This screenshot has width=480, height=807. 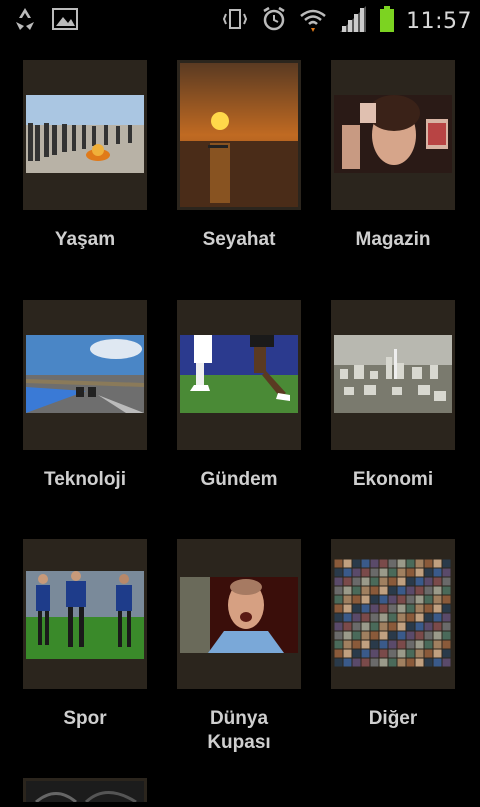 I want to click on recycle-icon, so click(x=25, y=21).